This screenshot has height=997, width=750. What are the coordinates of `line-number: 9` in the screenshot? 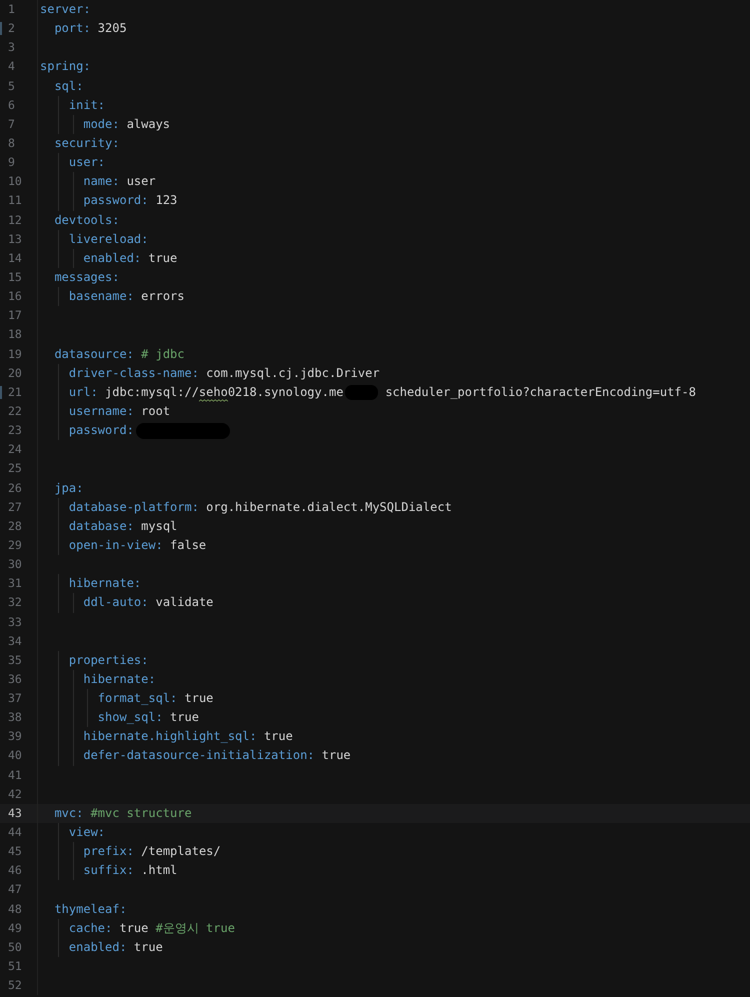 It's located at (12, 163).